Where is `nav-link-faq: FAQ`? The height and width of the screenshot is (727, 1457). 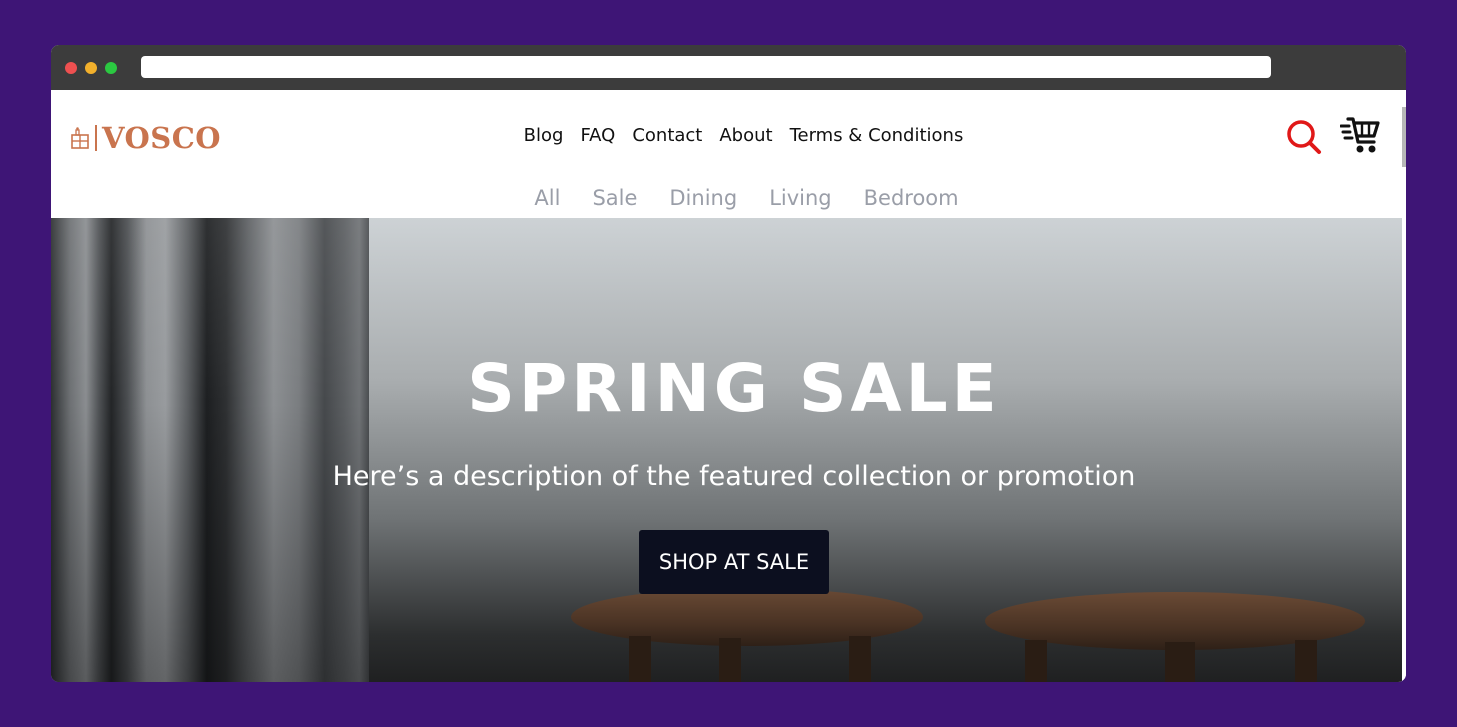
nav-link-faq: FAQ is located at coordinates (597, 135).